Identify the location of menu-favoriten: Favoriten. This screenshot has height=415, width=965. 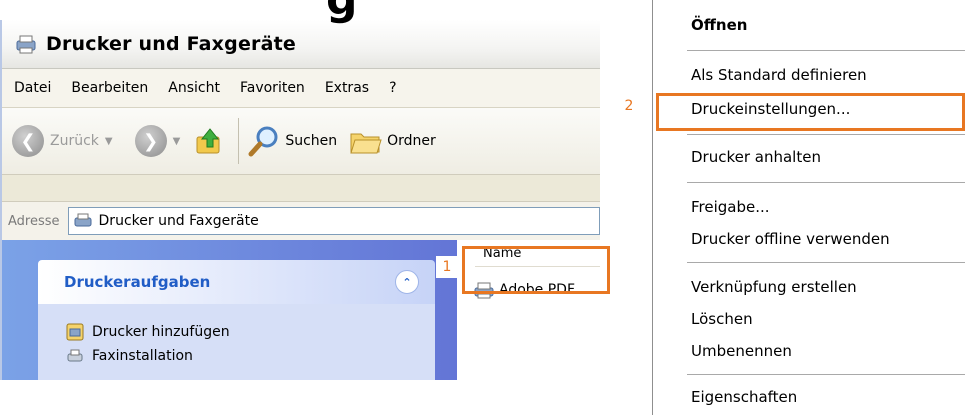
(272, 88).